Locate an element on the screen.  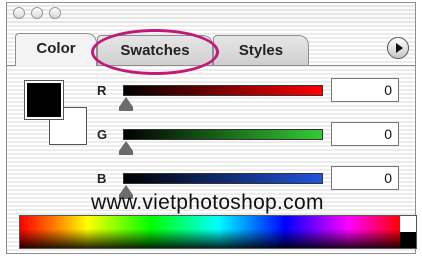
panel-menu-button is located at coordinates (398, 48).